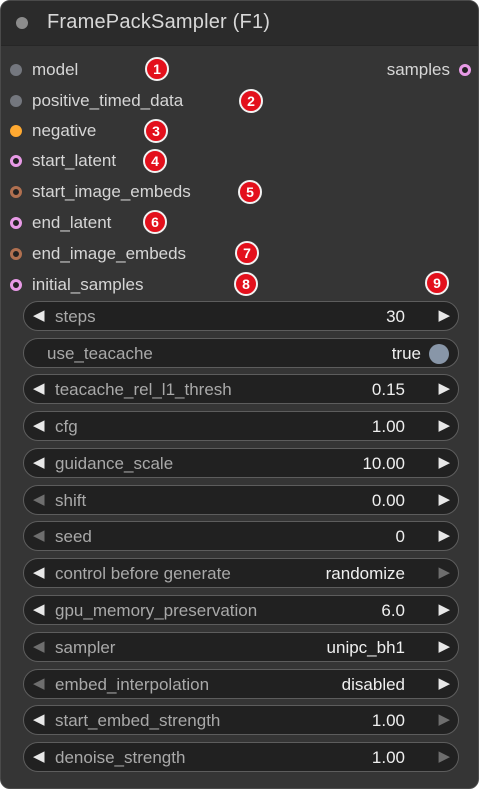  I want to click on widget-label: denoise_strength, so click(120, 757).